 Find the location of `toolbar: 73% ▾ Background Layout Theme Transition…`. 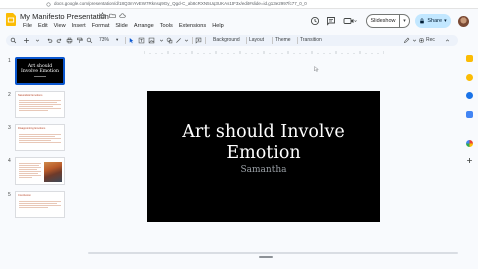

toolbar: 73% ▾ Background Layout Theme Transition… is located at coordinates (232, 40).